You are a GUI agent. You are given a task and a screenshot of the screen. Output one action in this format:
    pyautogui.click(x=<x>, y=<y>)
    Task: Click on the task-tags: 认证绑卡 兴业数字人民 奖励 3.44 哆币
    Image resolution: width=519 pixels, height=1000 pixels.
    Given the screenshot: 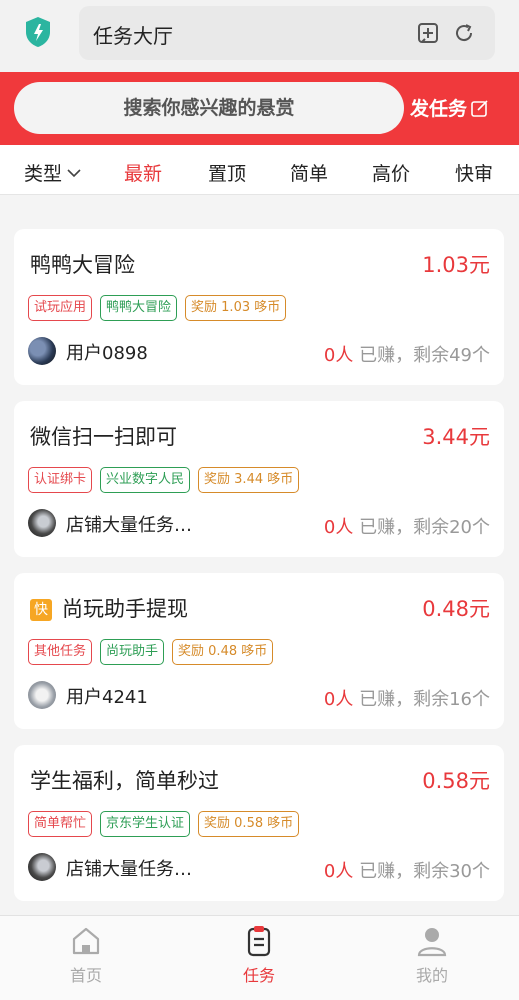 What is the action you would take?
    pyautogui.click(x=164, y=480)
    